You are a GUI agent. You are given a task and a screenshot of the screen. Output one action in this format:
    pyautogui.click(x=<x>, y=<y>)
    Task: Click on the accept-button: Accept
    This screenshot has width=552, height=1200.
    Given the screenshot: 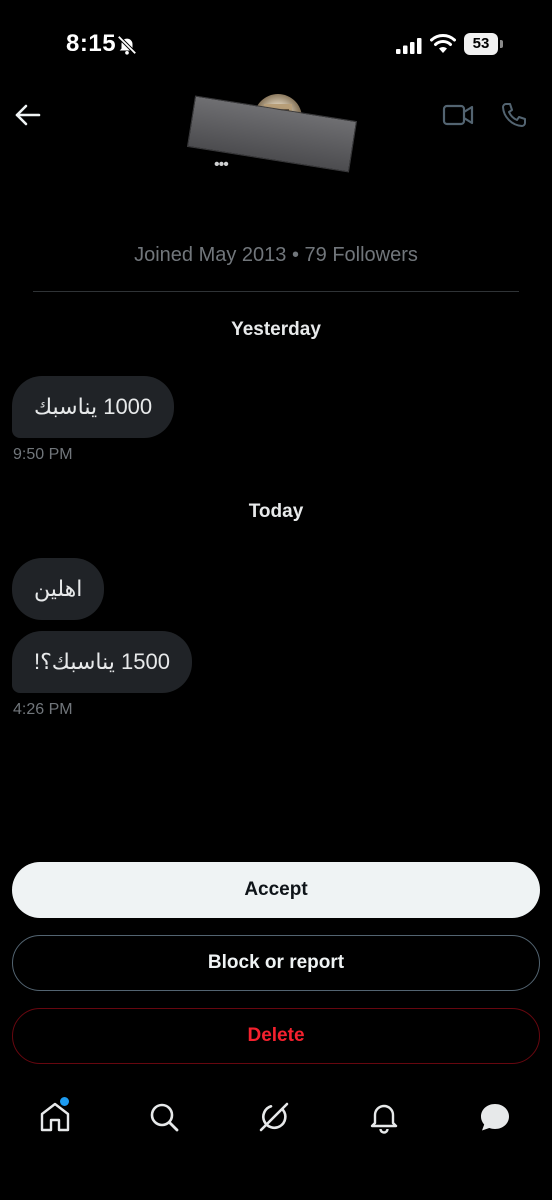 What is the action you would take?
    pyautogui.click(x=276, y=890)
    